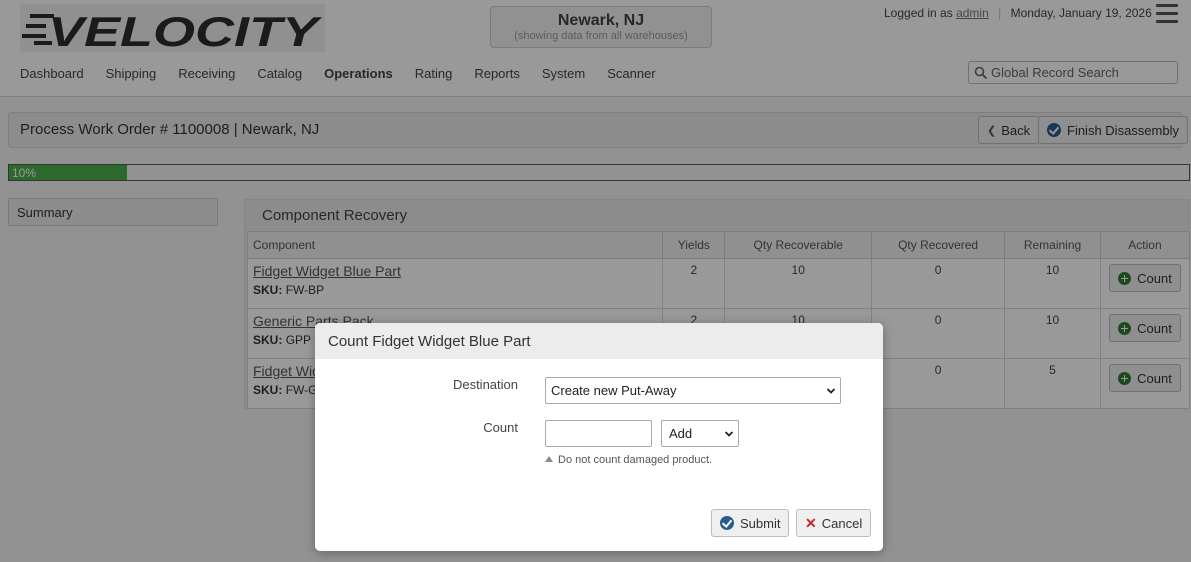 The width and height of the screenshot is (1191, 562). What do you see at coordinates (549, 459) in the screenshot?
I see `warning-triangle-icon` at bounding box center [549, 459].